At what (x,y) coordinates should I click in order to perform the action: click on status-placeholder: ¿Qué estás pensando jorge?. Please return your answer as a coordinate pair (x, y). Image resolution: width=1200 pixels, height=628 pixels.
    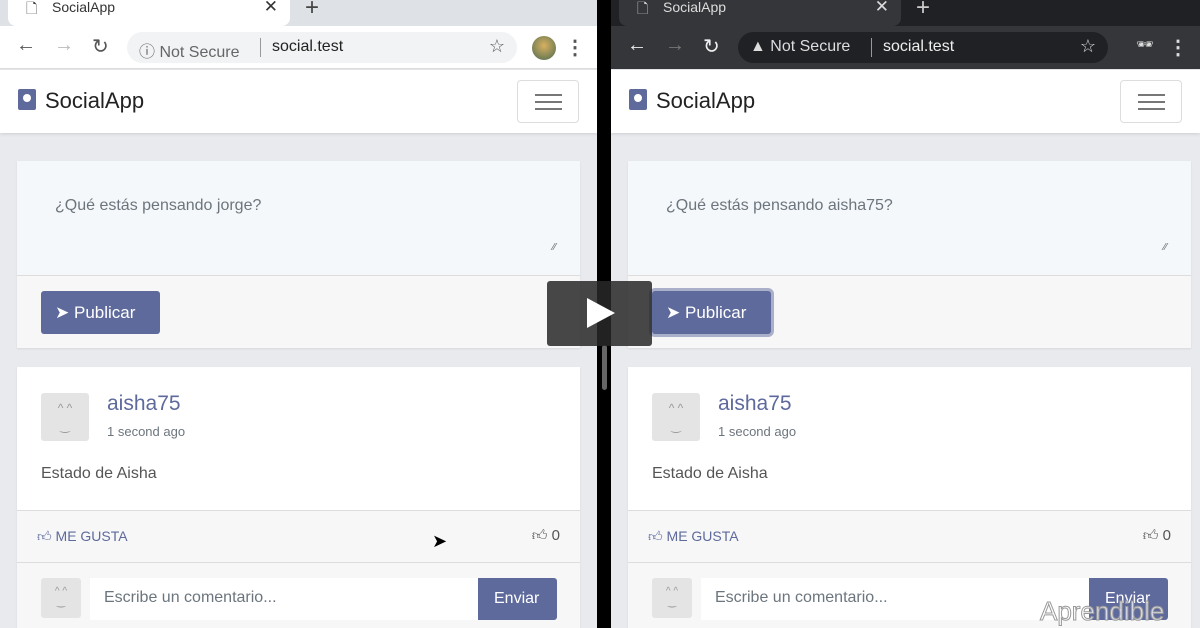
    Looking at the image, I should click on (158, 205).